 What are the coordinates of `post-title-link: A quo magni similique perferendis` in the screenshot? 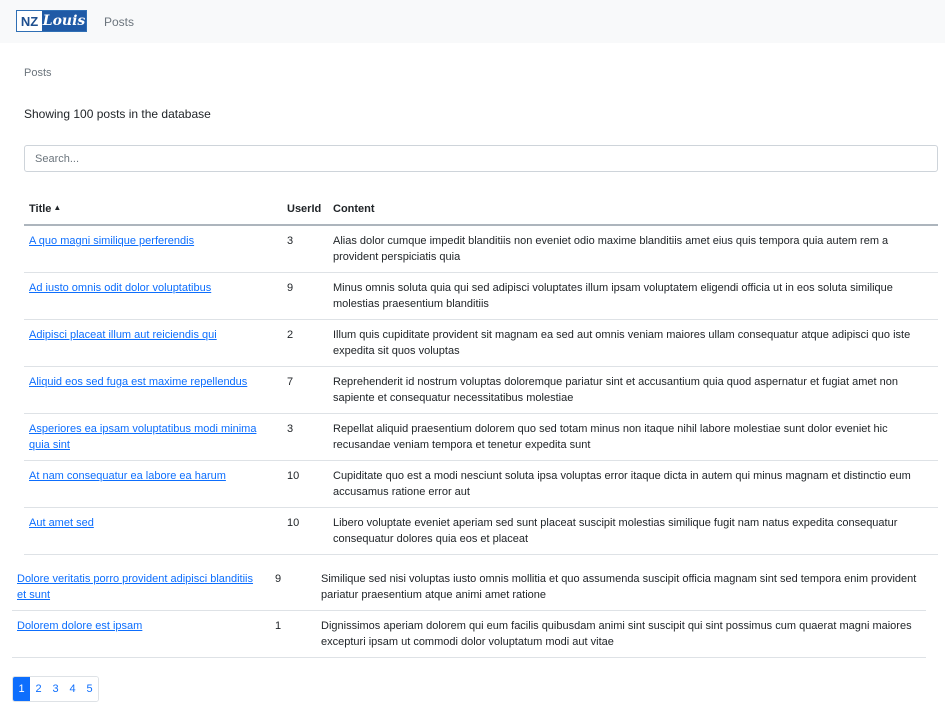 It's located at (111, 241).